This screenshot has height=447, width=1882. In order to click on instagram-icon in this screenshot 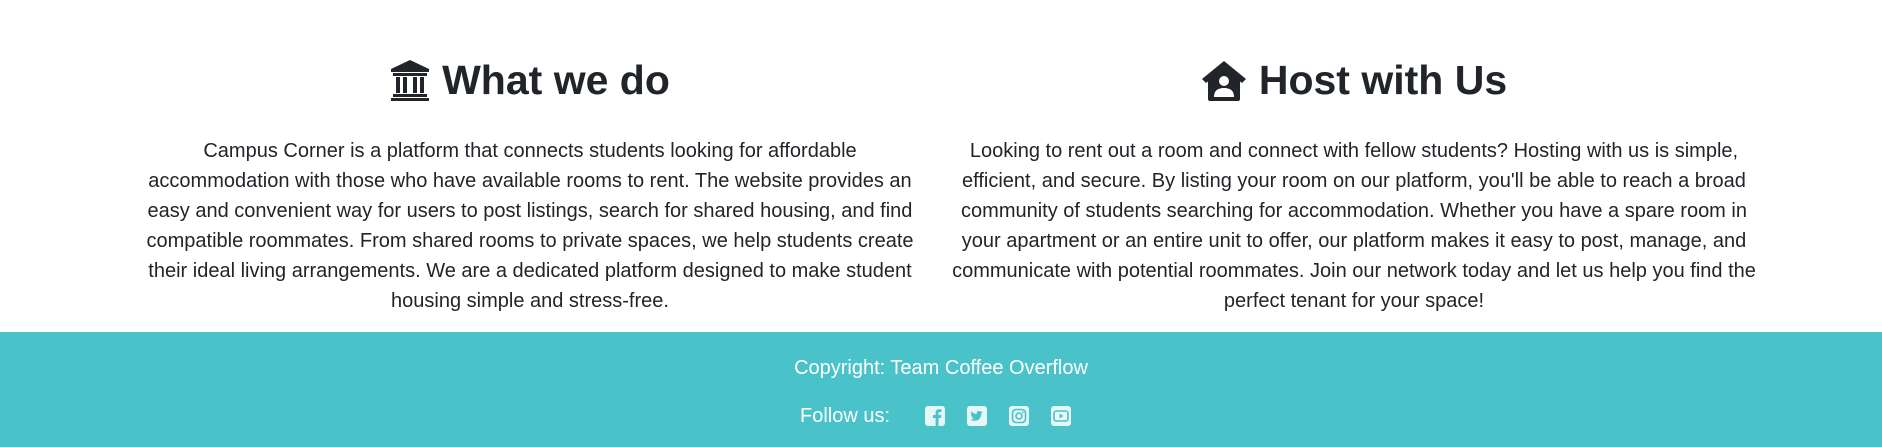, I will do `click(1019, 416)`.